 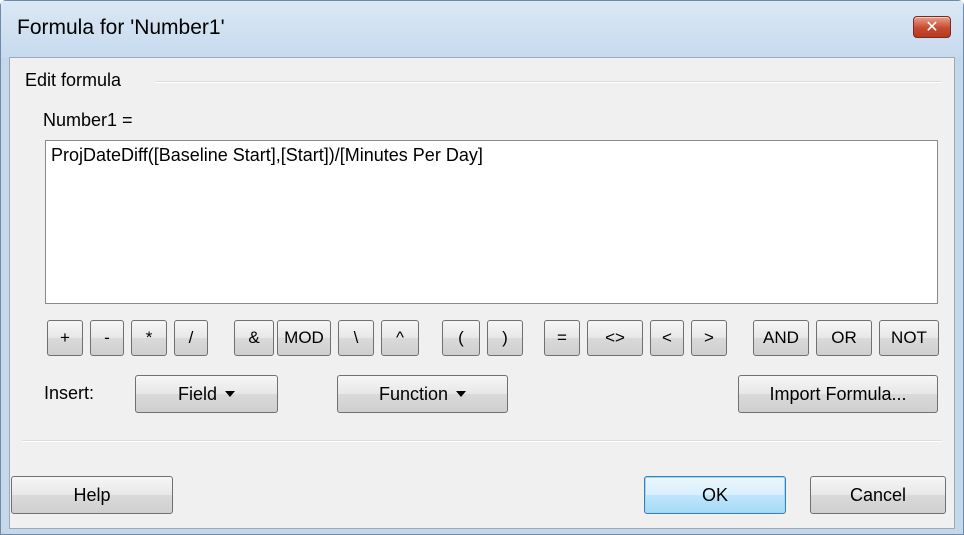 What do you see at coordinates (69, 393) in the screenshot?
I see `insert-label: Insert:` at bounding box center [69, 393].